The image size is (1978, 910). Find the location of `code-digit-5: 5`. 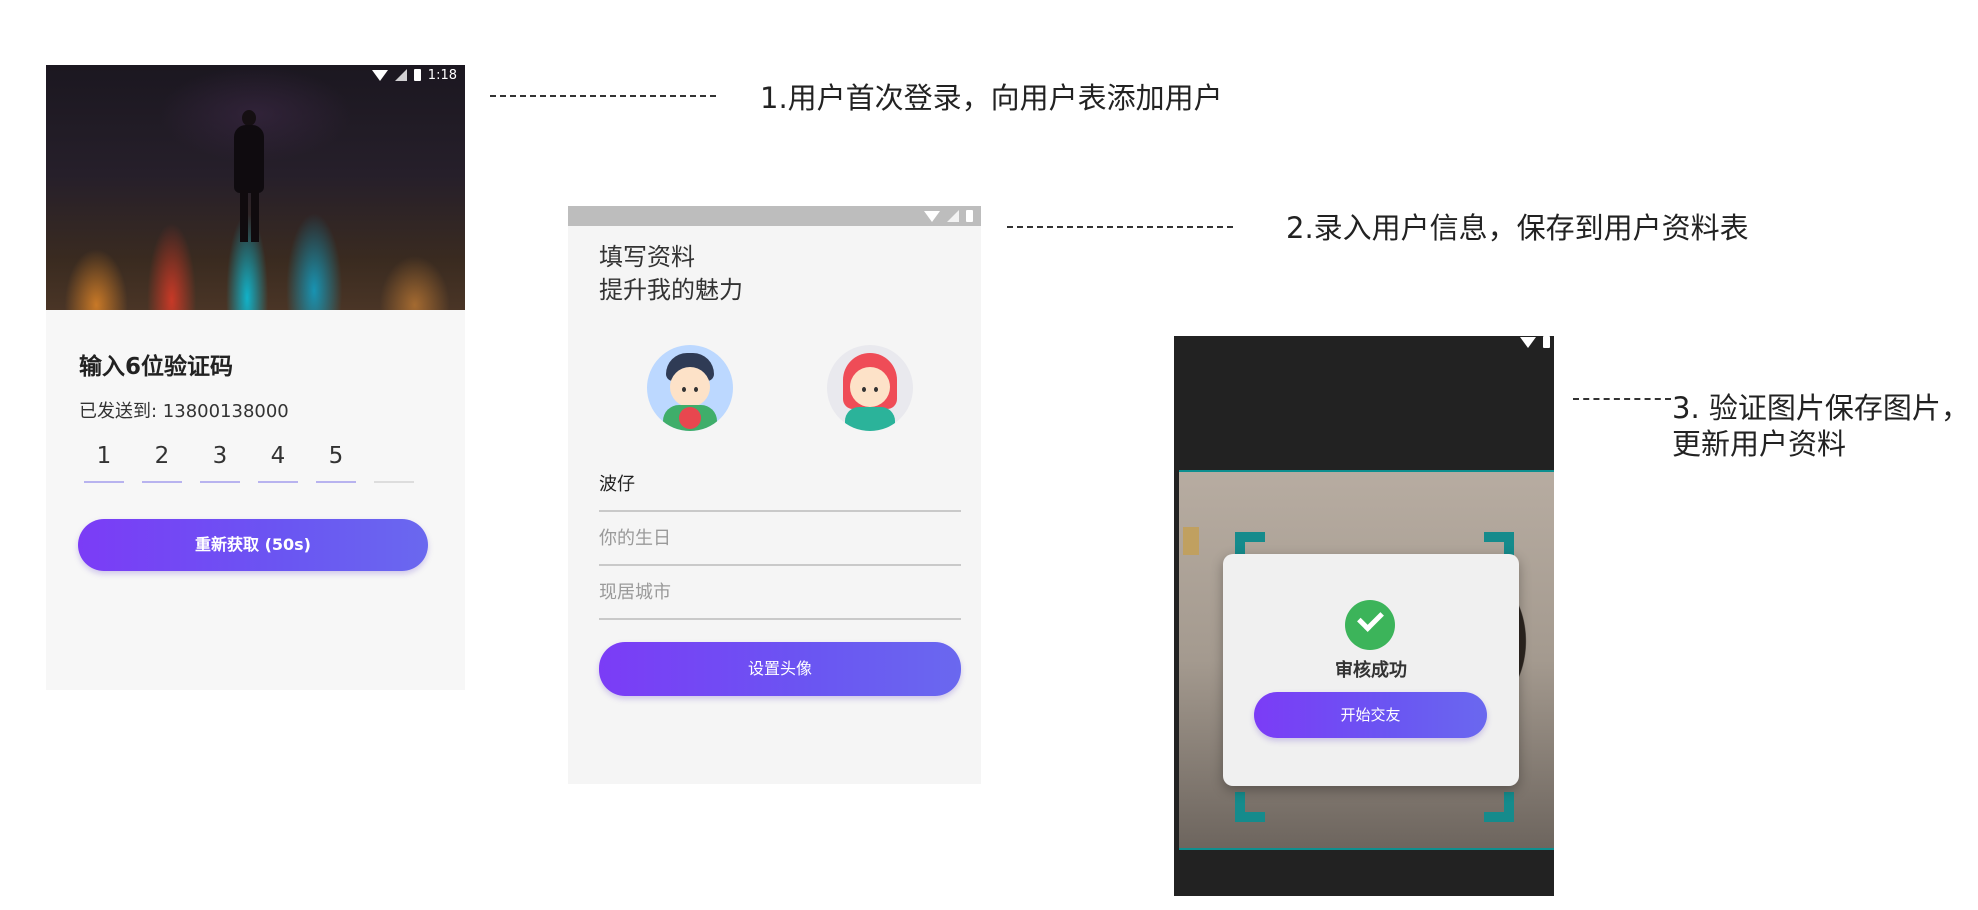

code-digit-5: 5 is located at coordinates (336, 463).